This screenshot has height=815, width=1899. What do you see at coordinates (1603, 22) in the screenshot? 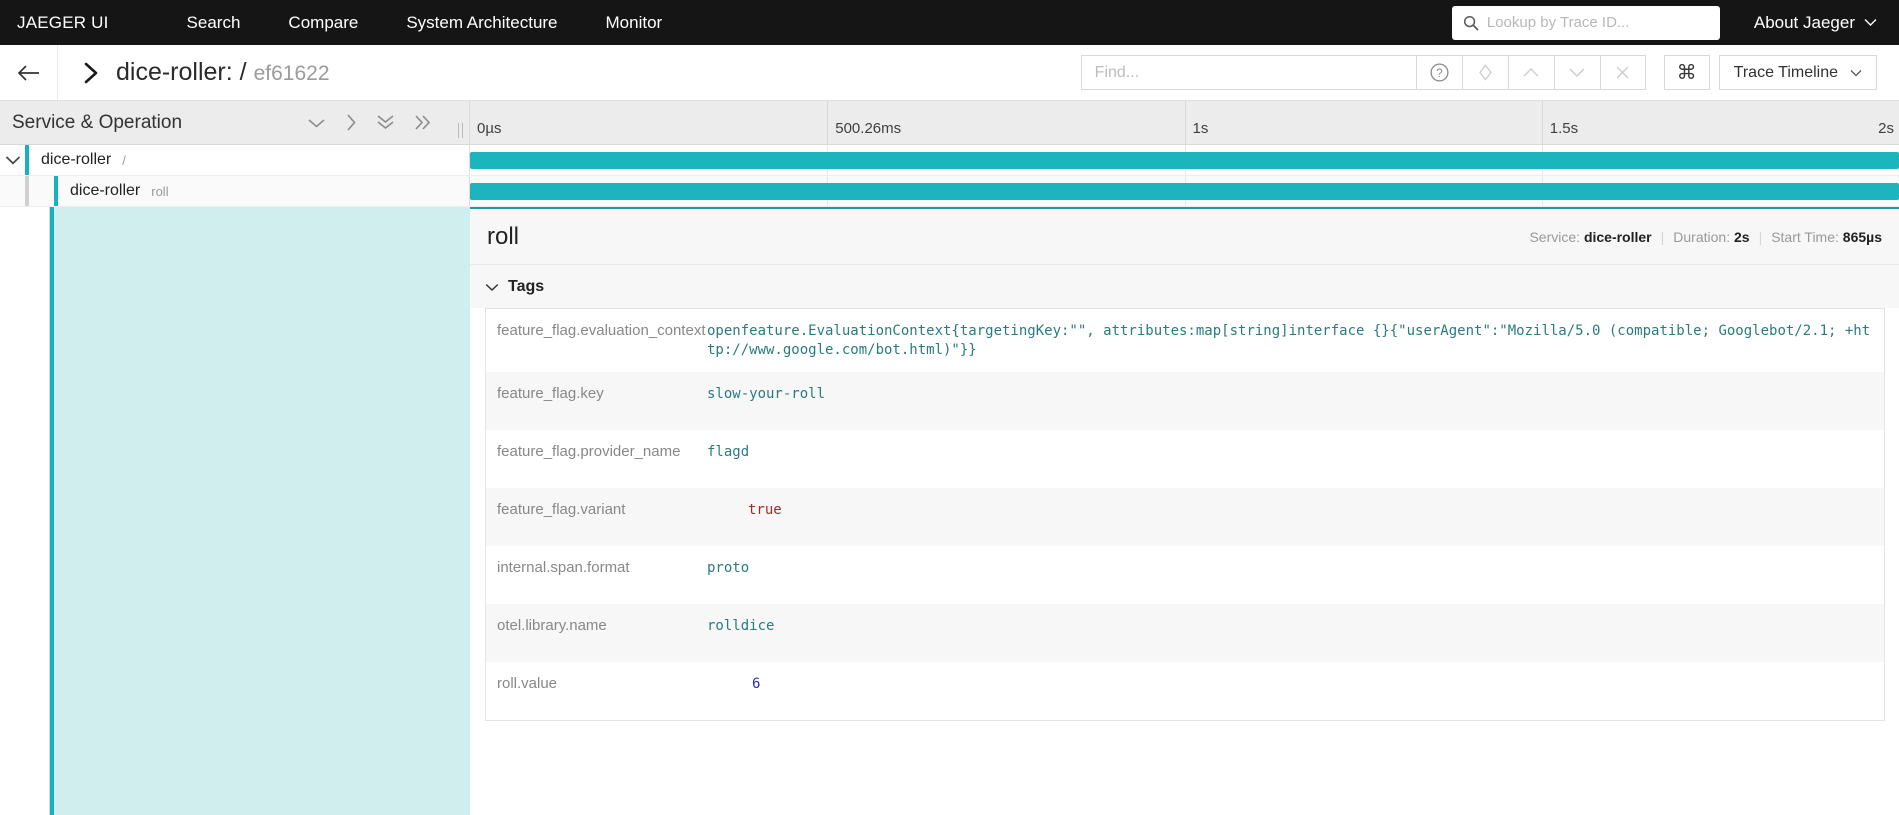
I see `trace-id-input` at bounding box center [1603, 22].